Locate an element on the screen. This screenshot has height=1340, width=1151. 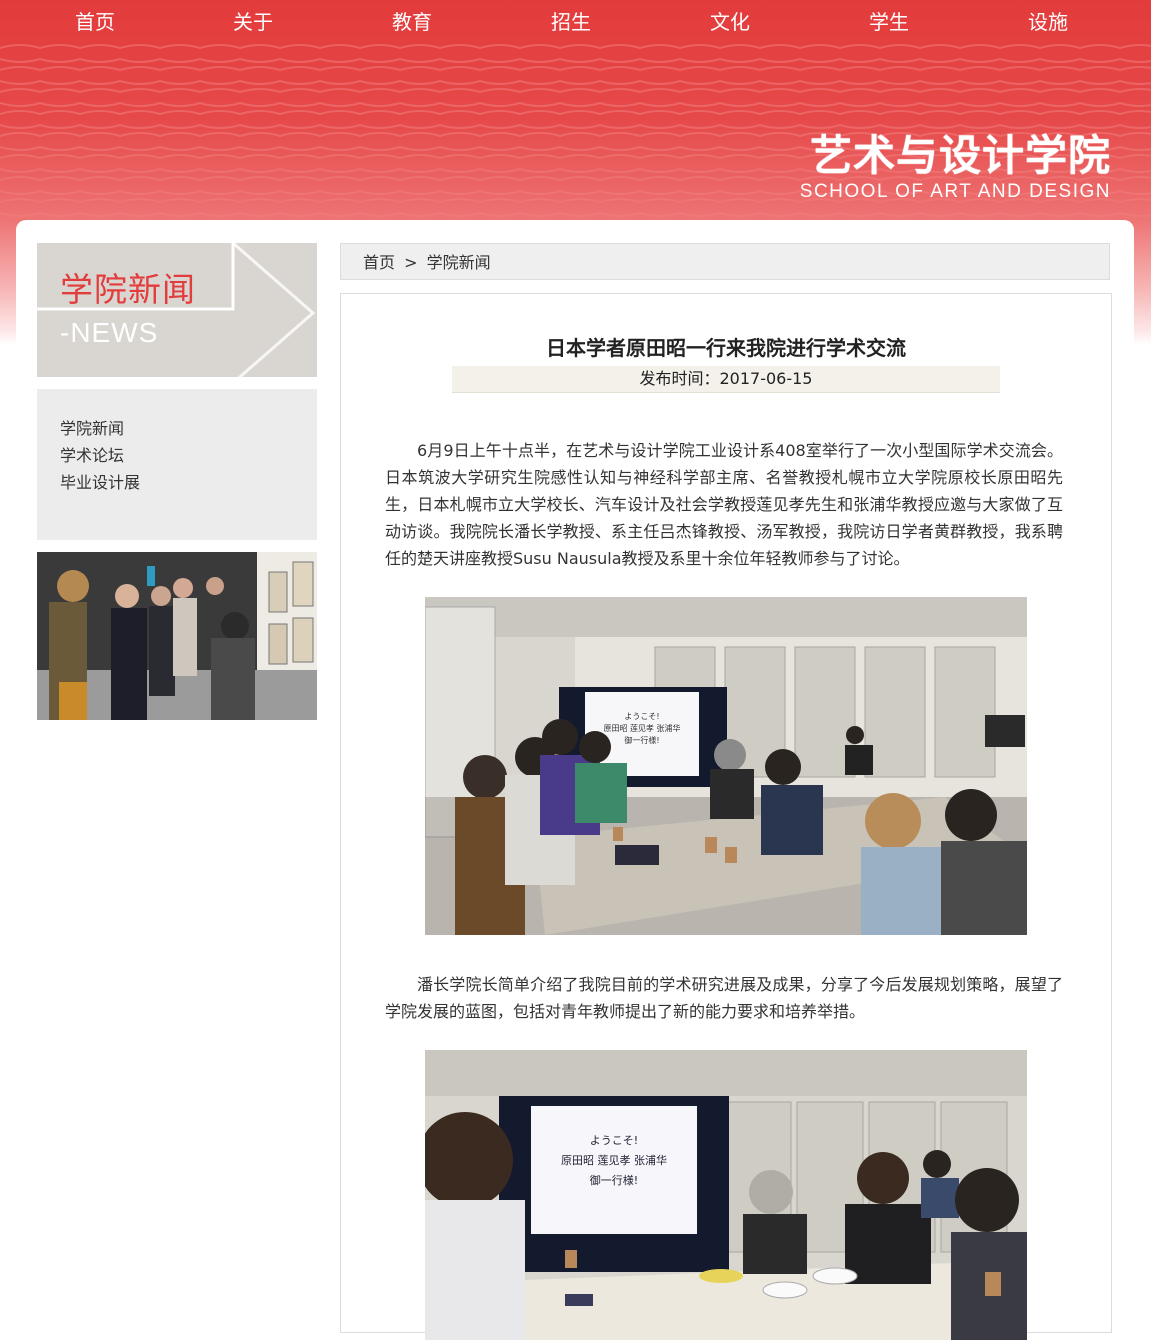
screen-text-3: 御一行様! is located at coordinates (641, 740).